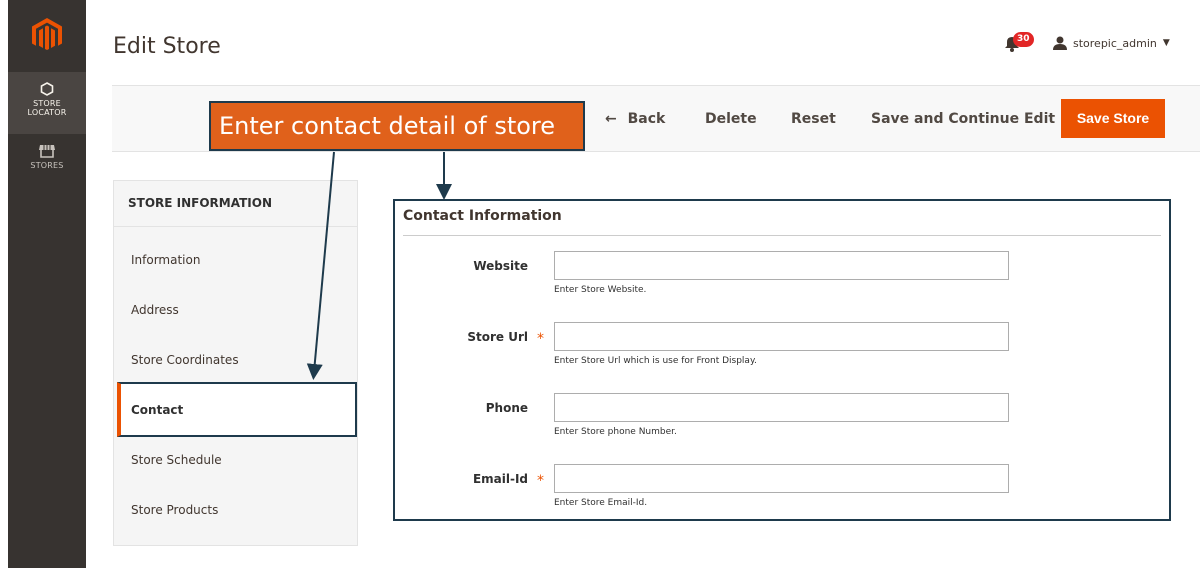 The image size is (1200, 568). I want to click on tab-contact-label: Contact, so click(157, 410).